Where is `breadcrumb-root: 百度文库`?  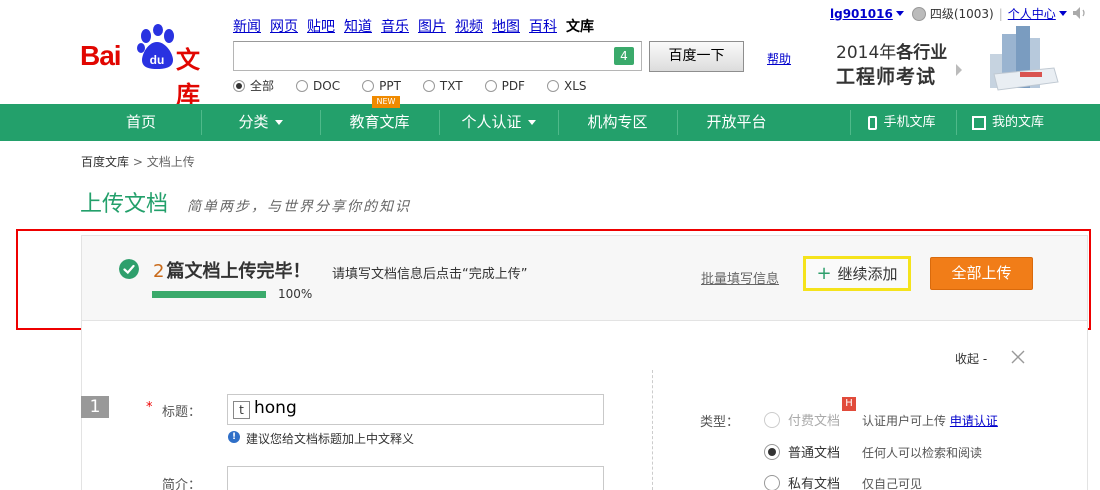
breadcrumb-root: 百度文库 is located at coordinates (105, 162).